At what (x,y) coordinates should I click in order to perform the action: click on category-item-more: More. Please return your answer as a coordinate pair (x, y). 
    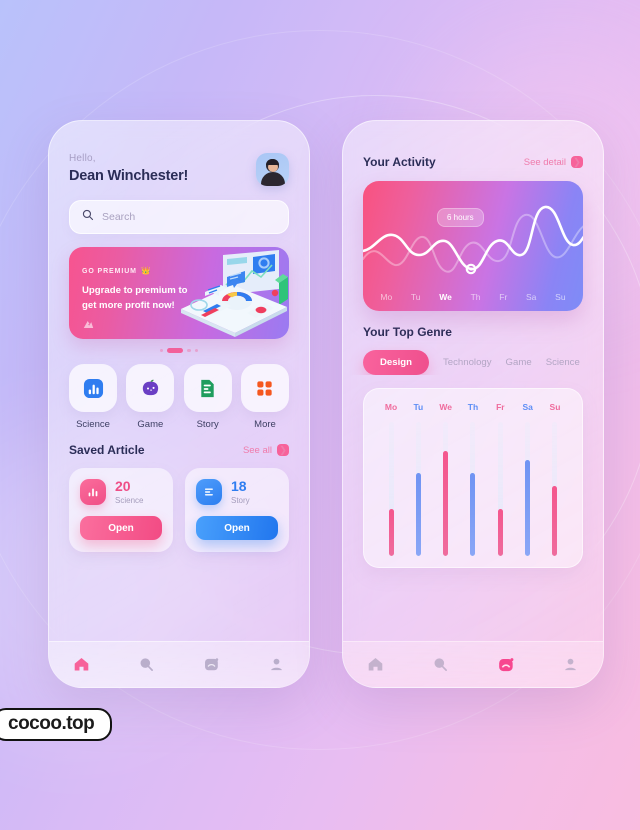
    Looking at the image, I should click on (264, 397).